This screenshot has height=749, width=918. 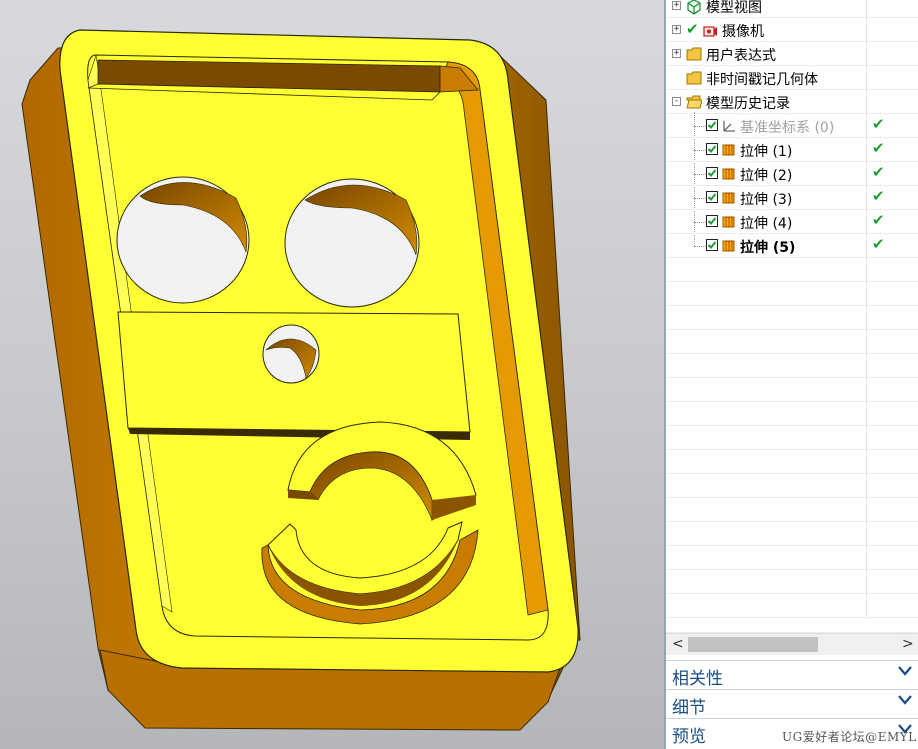 What do you see at coordinates (792, 30) in the screenshot?
I see `tree-row-camera: + ✔ 摄像机` at bounding box center [792, 30].